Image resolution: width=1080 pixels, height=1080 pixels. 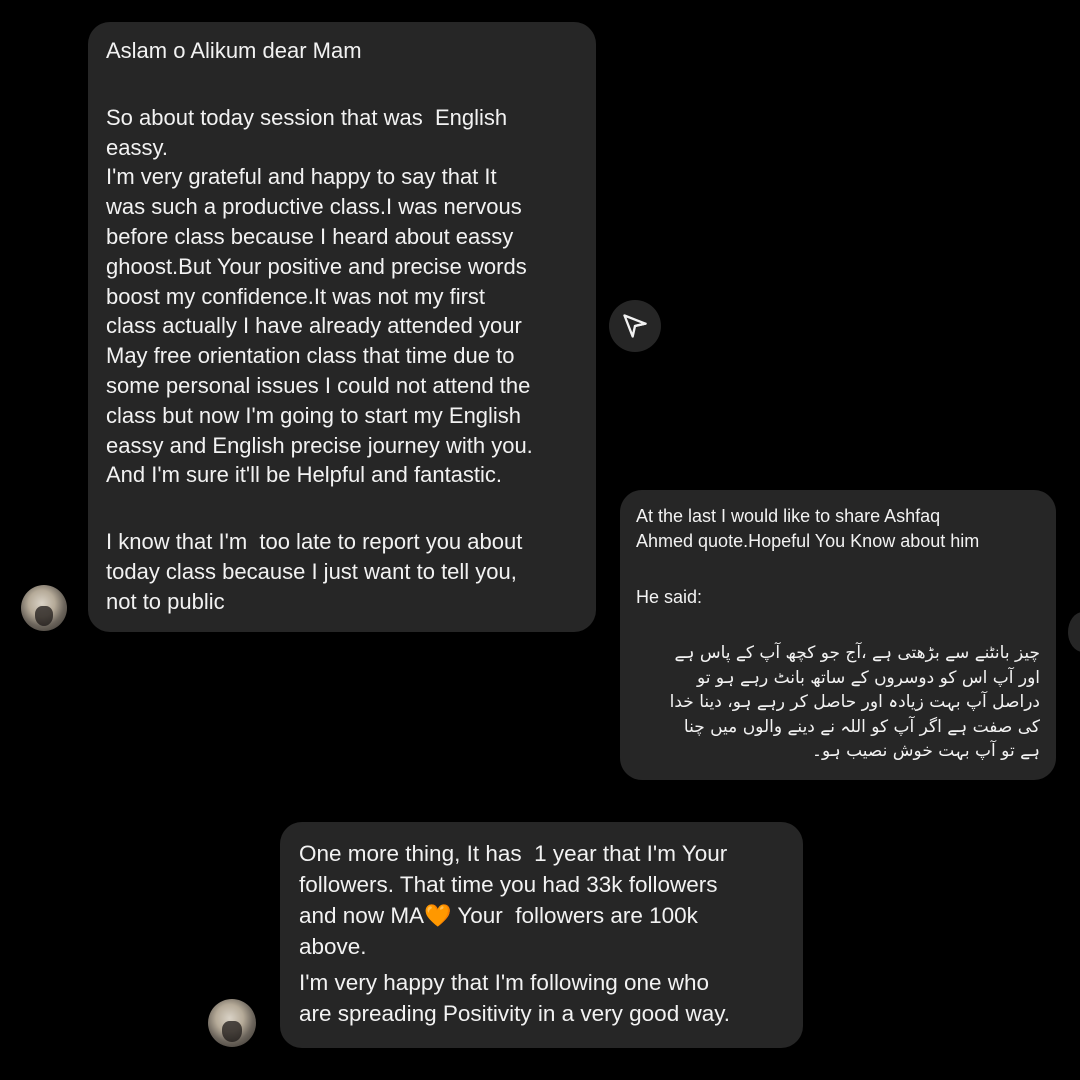 What do you see at coordinates (234, 50) in the screenshot?
I see `message-text: Aslam o Alikum dear Mam` at bounding box center [234, 50].